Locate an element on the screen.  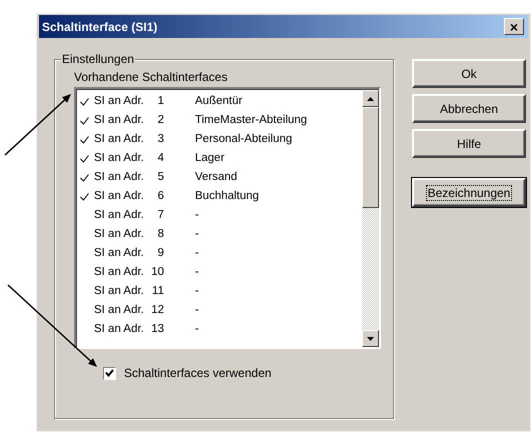
scroll-up-button is located at coordinates (370, 98).